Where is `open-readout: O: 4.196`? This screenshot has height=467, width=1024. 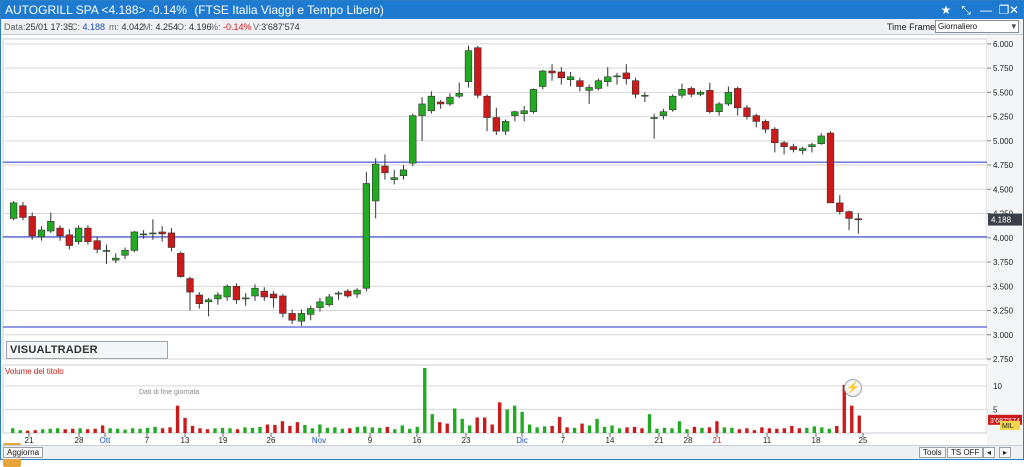
open-readout: O: 4.196 is located at coordinates (194, 27).